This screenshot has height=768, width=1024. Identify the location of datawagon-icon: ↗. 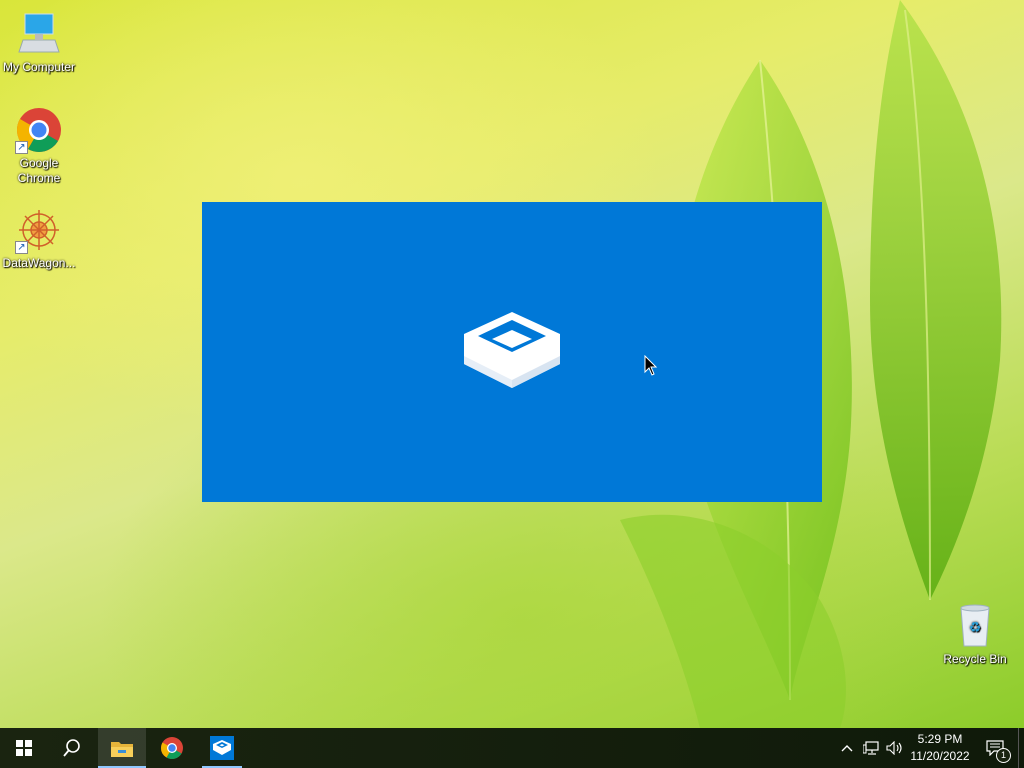
(39, 230).